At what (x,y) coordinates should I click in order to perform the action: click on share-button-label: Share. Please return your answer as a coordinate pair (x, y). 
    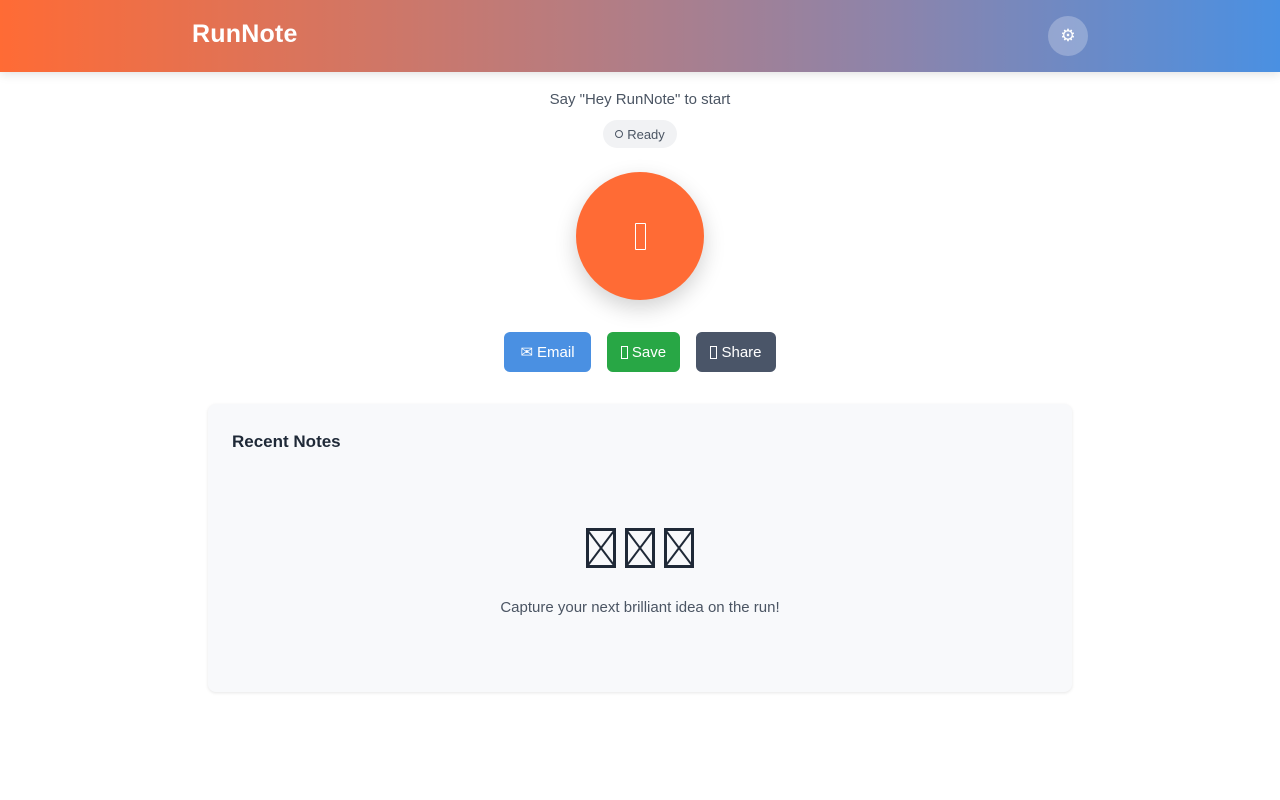
    Looking at the image, I should click on (741, 352).